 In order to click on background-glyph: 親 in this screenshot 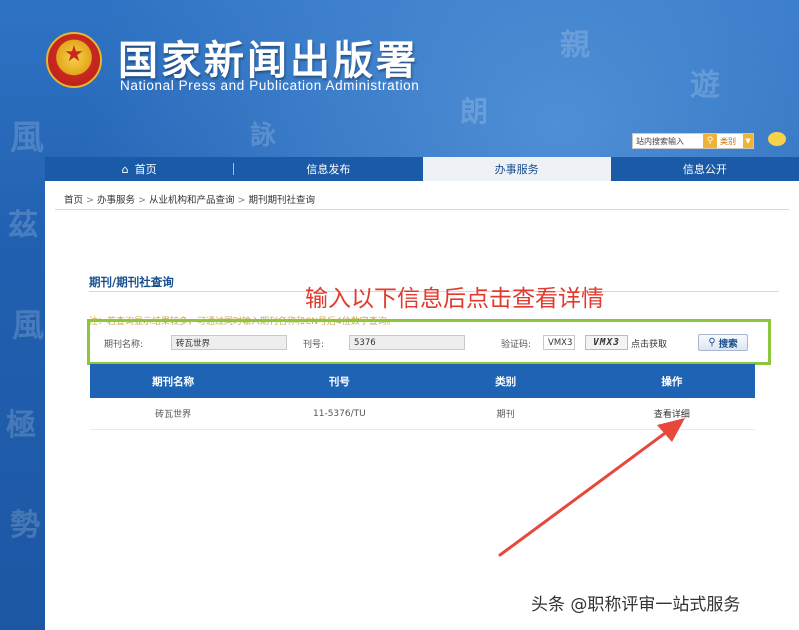, I will do `click(575, 45)`.